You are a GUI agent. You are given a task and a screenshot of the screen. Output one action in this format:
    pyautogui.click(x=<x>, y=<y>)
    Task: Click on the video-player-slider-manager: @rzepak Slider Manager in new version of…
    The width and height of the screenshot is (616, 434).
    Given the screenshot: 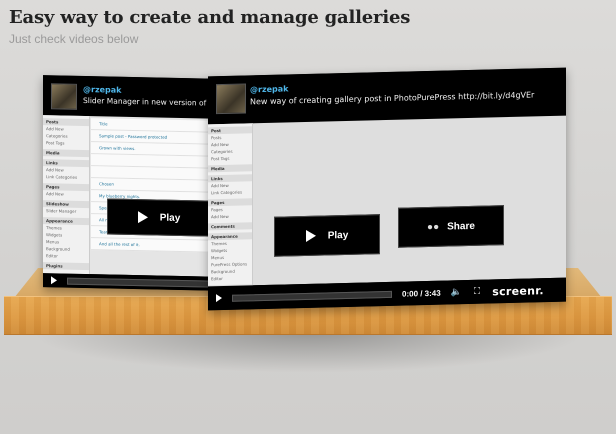 What is the action you would take?
    pyautogui.click(x=133, y=183)
    